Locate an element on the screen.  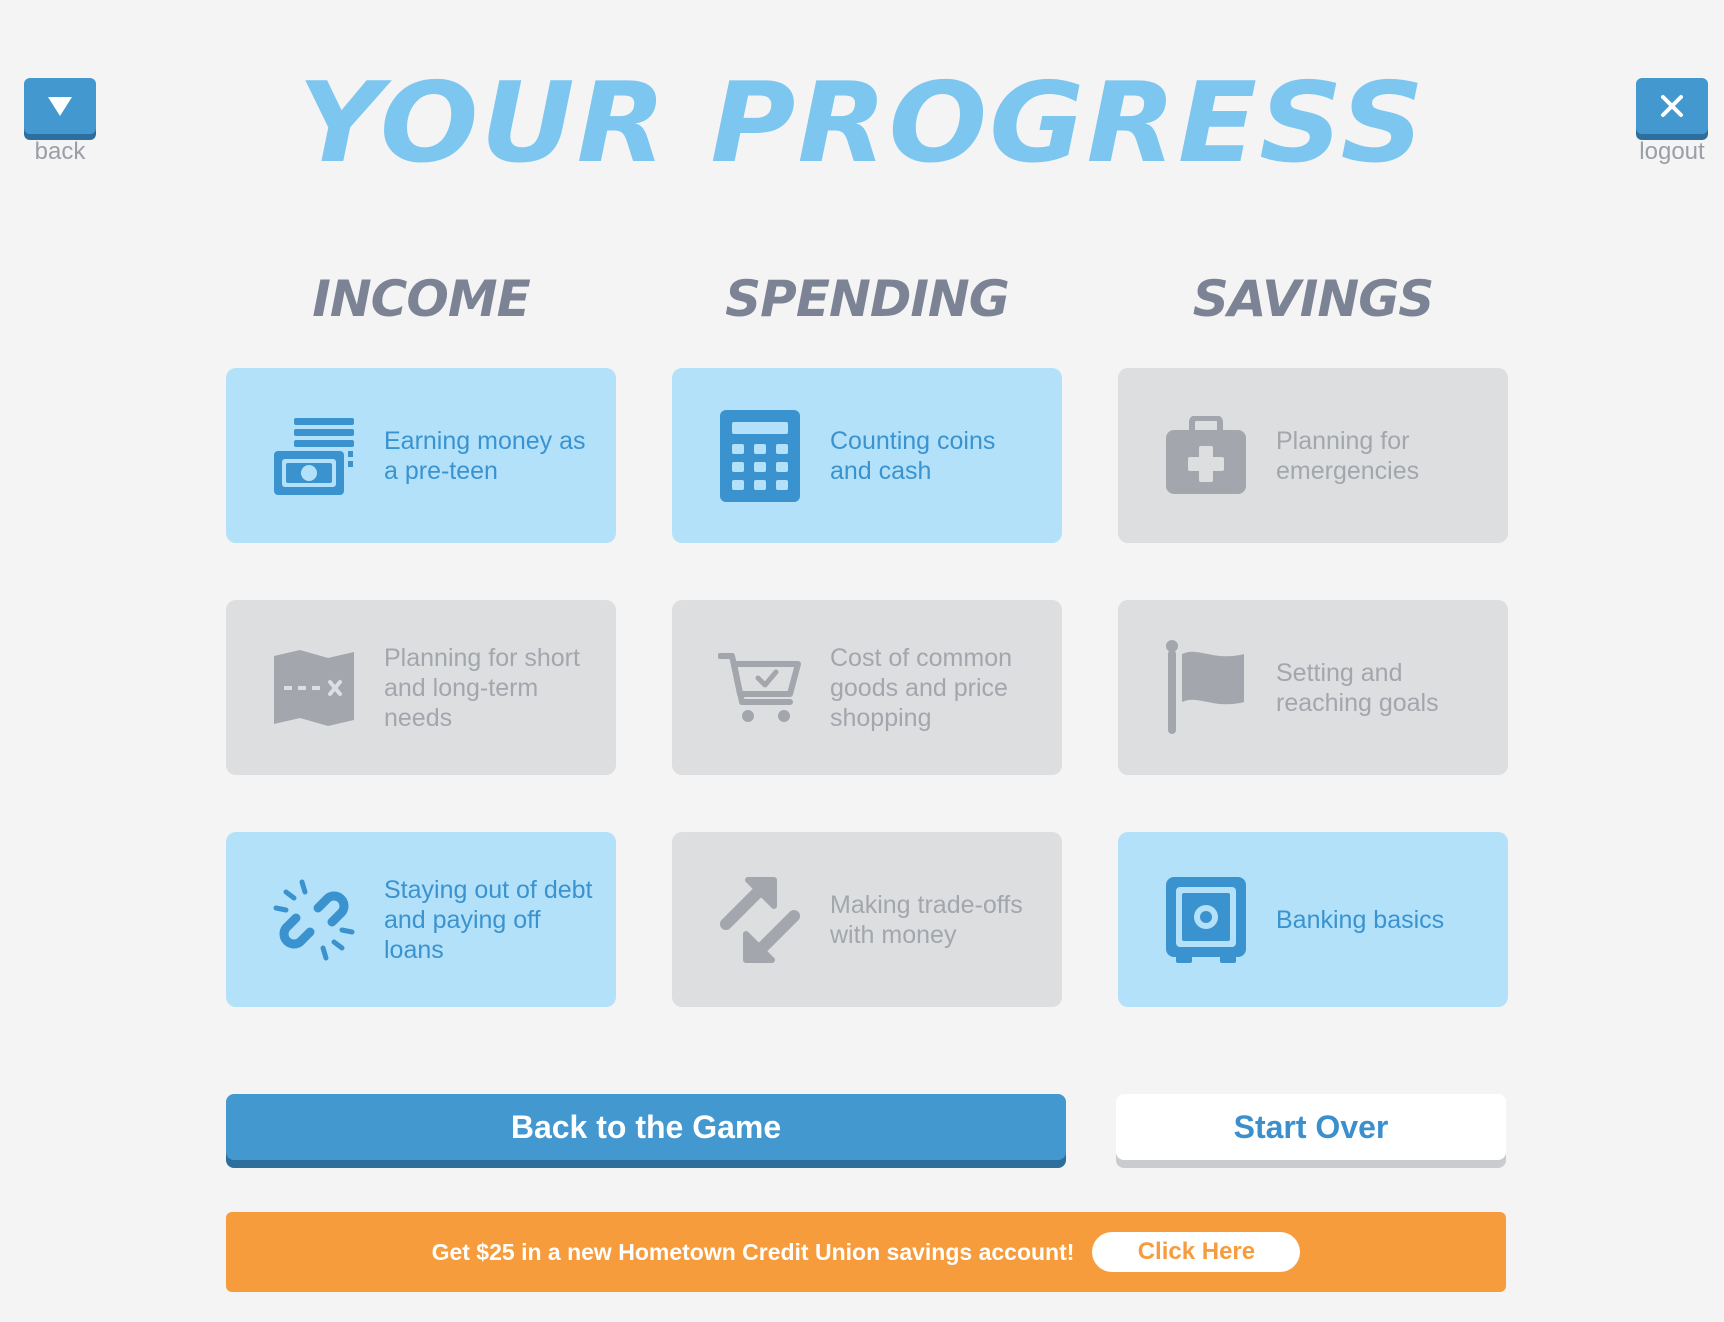
topic-label: Cost of common goods and price shopping is located at coordinates (921, 687).